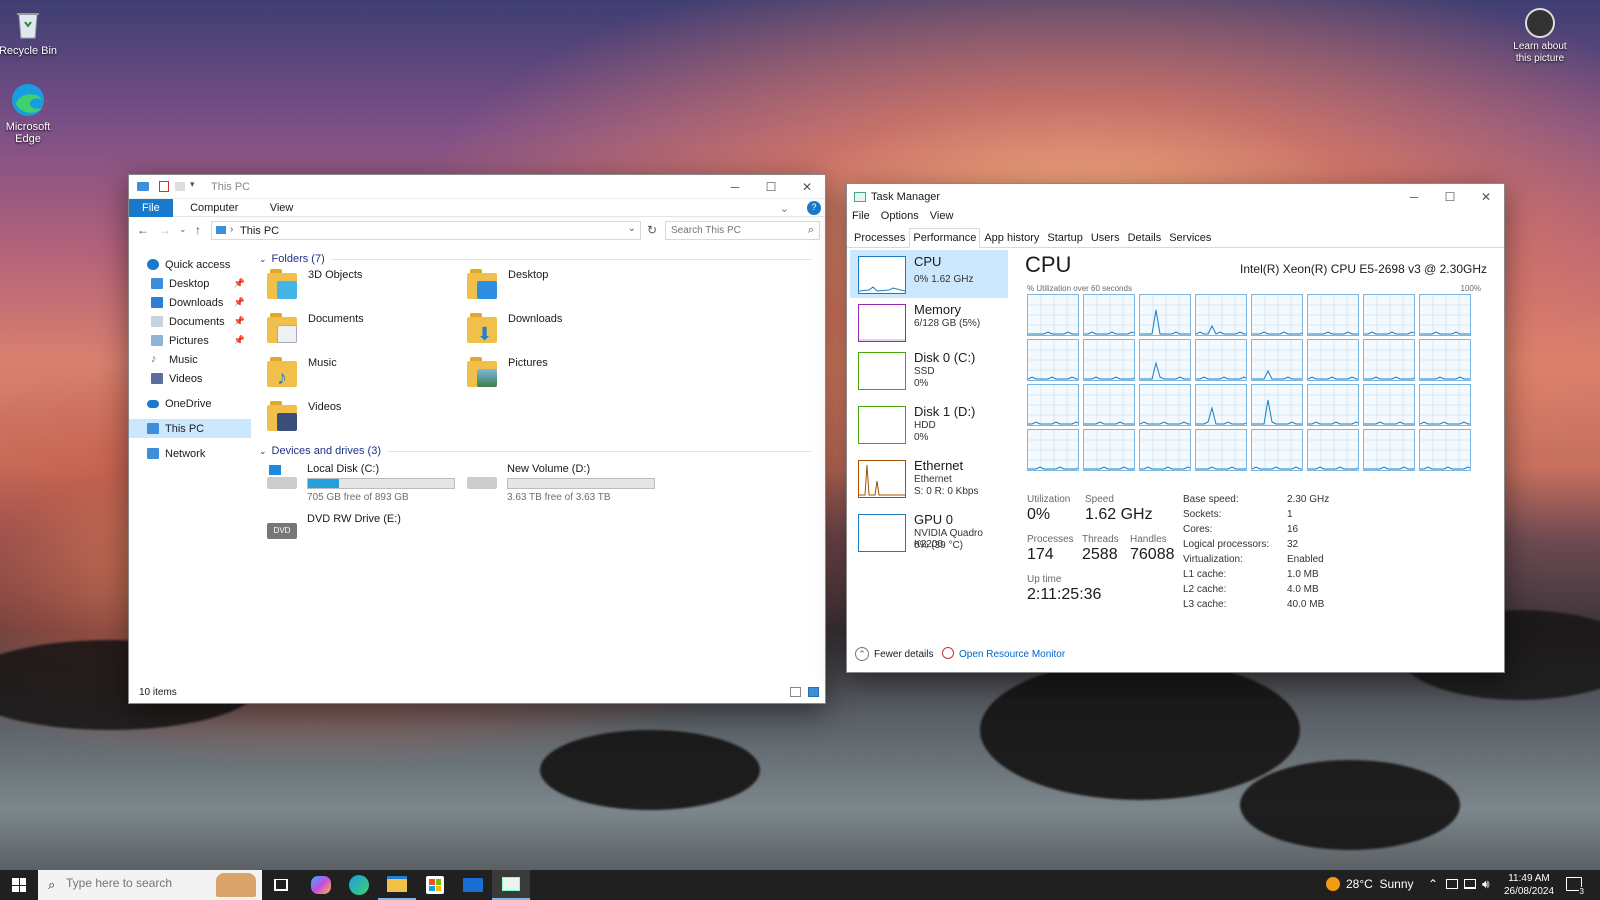  Describe the element at coordinates (435, 885) in the screenshot. I see `store-taskbar-button` at that location.